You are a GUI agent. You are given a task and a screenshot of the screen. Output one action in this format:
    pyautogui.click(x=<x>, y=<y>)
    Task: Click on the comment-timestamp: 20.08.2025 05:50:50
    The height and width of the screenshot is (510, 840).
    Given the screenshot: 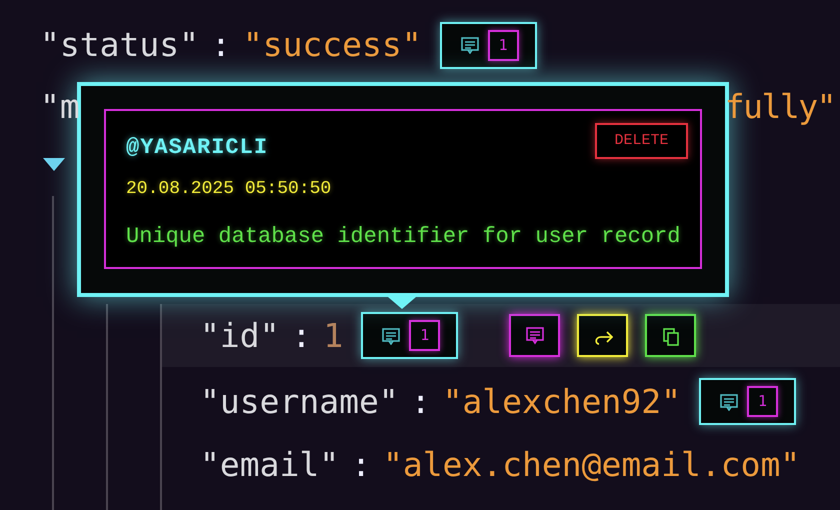 What is the action you would take?
    pyautogui.click(x=229, y=189)
    